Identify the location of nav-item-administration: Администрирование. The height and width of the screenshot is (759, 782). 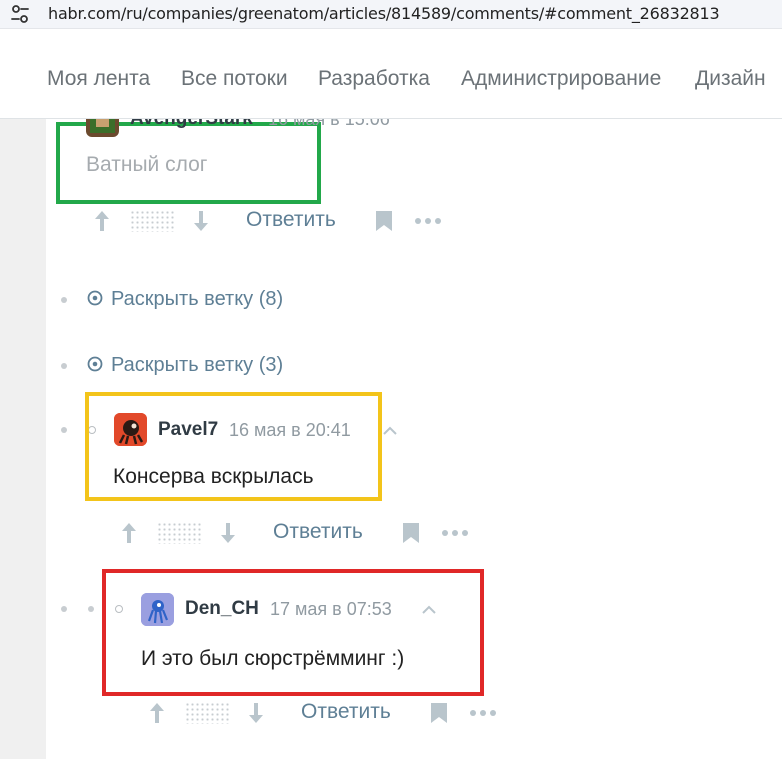
(561, 79).